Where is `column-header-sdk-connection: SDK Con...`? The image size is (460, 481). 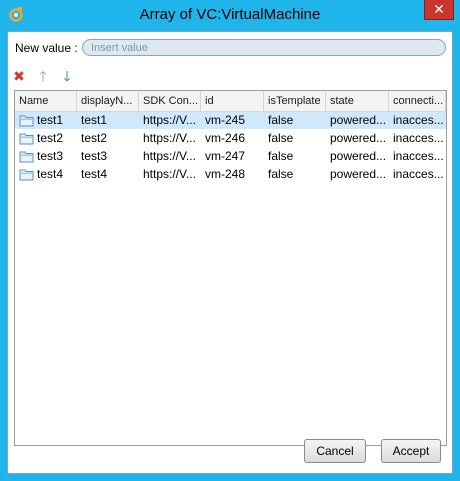
column-header-sdk-connection: SDK Con... is located at coordinates (170, 101).